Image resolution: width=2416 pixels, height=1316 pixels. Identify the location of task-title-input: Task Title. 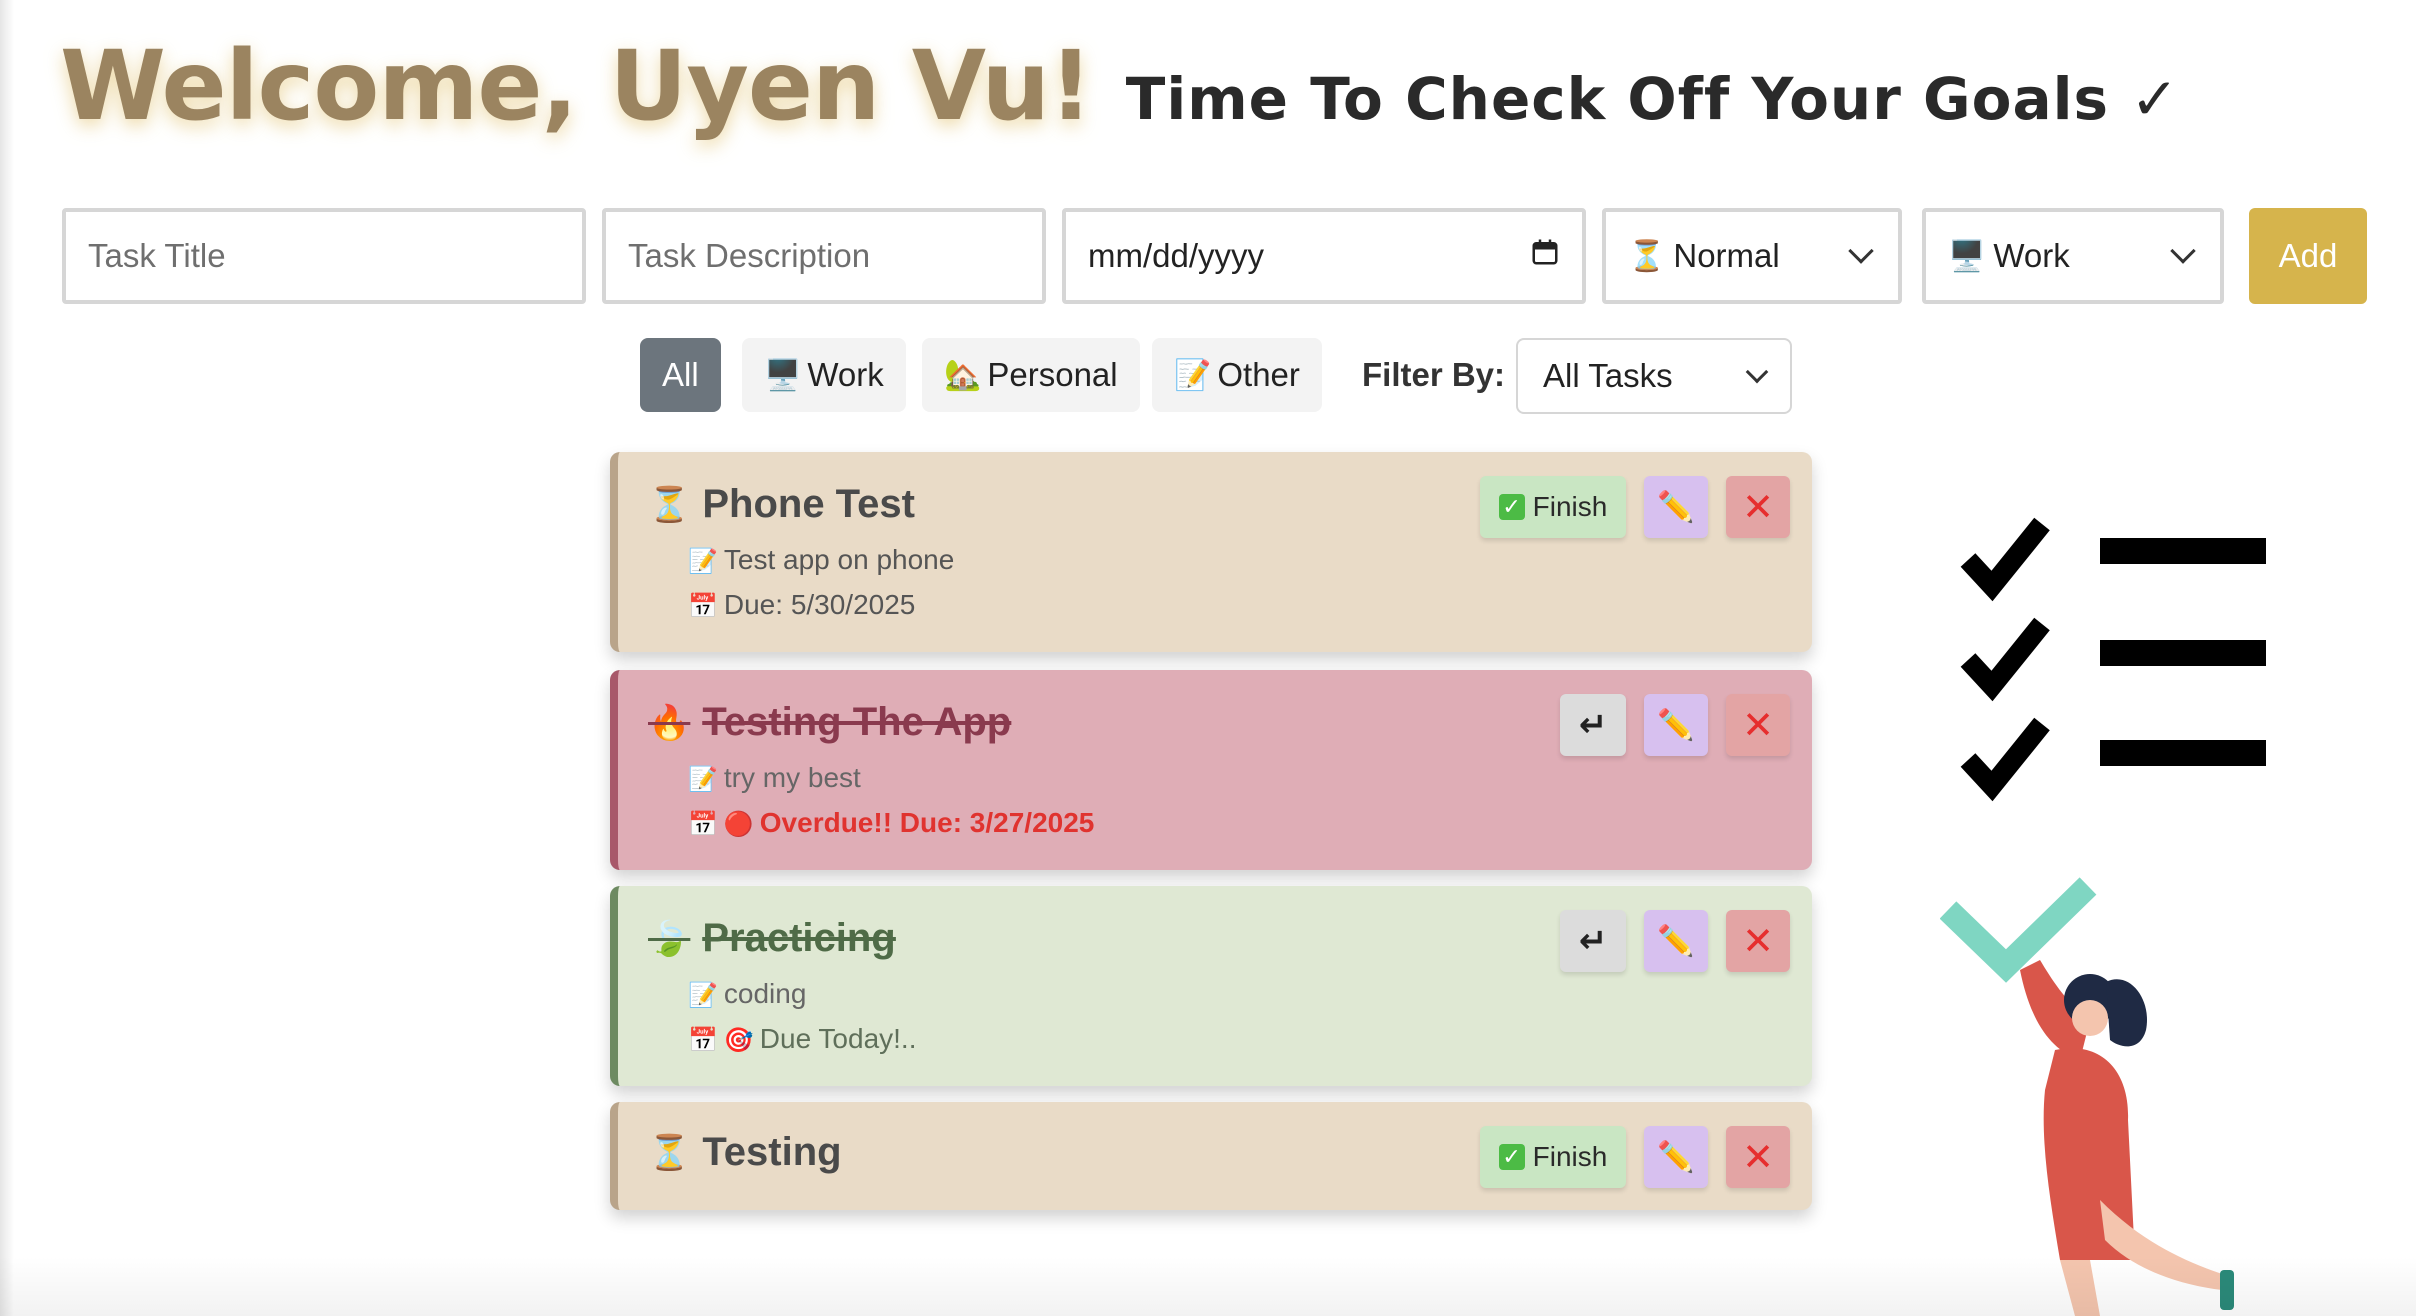
(324, 256).